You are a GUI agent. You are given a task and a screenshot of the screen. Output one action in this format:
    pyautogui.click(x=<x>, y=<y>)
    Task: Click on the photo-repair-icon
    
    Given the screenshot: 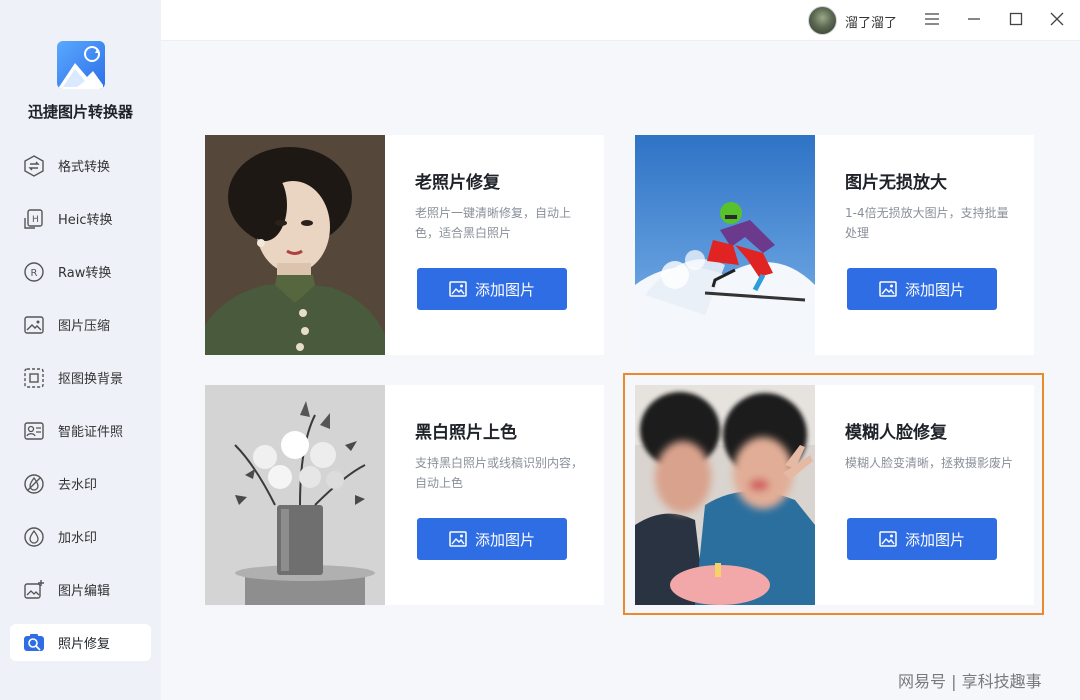 What is the action you would take?
    pyautogui.click(x=34, y=643)
    